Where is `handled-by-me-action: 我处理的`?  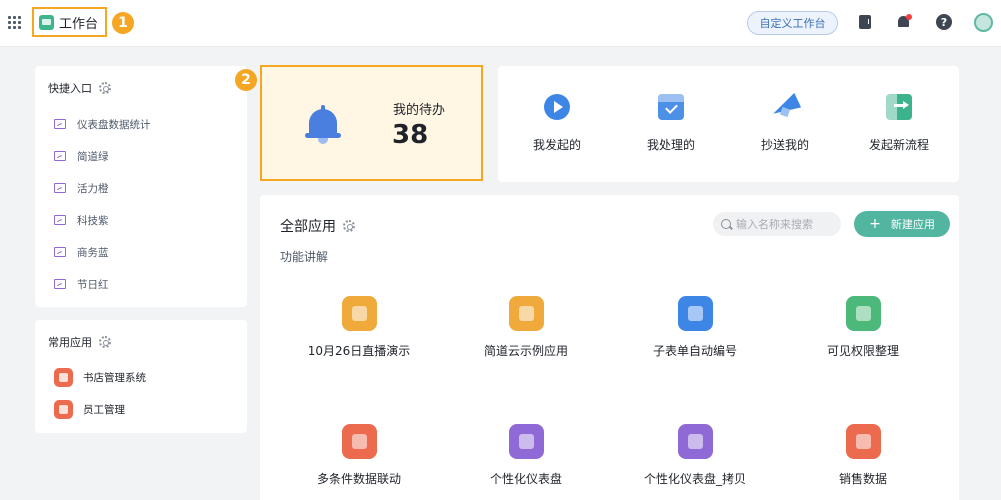
handled-by-me-action: 我处理的 is located at coordinates (671, 123).